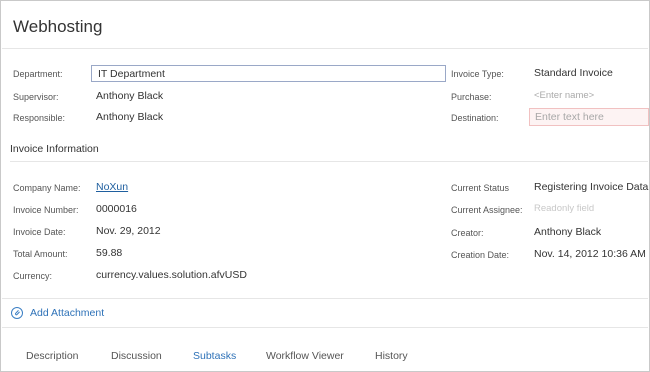 This screenshot has height=372, width=650. What do you see at coordinates (591, 187) in the screenshot?
I see `current-status-value: Registering Invoice Data` at bounding box center [591, 187].